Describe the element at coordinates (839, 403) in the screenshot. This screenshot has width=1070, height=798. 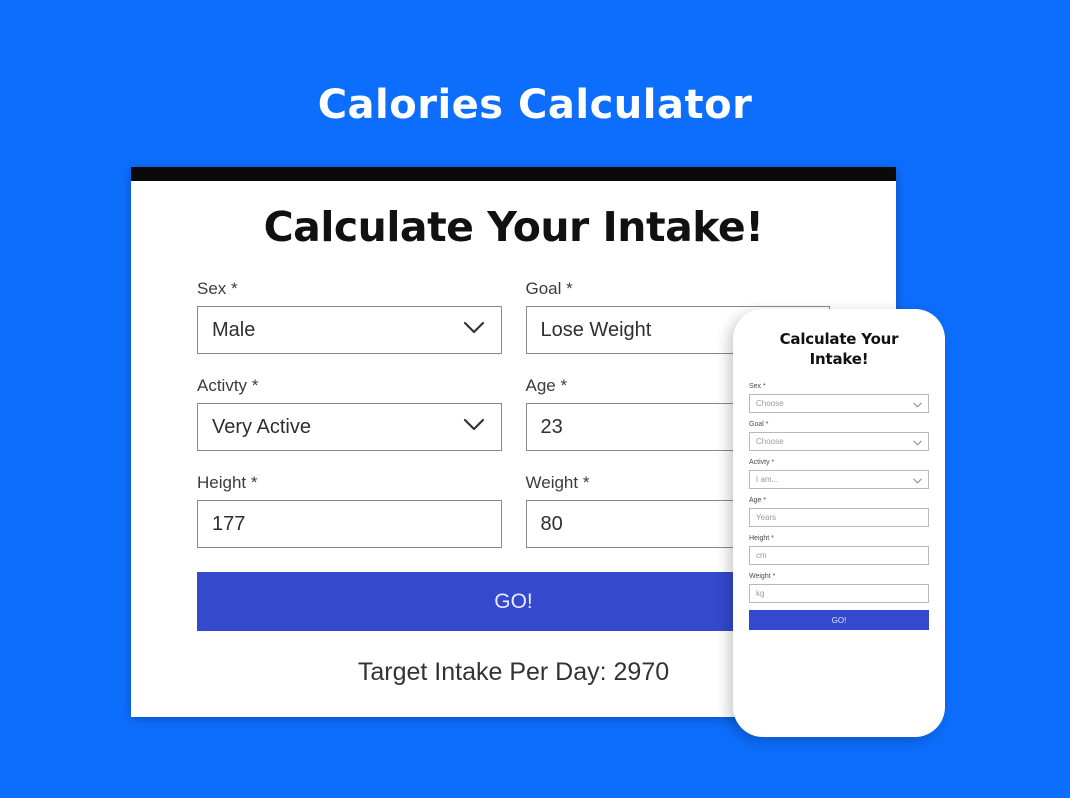
I see `mobile-select-sex: Choose` at that location.